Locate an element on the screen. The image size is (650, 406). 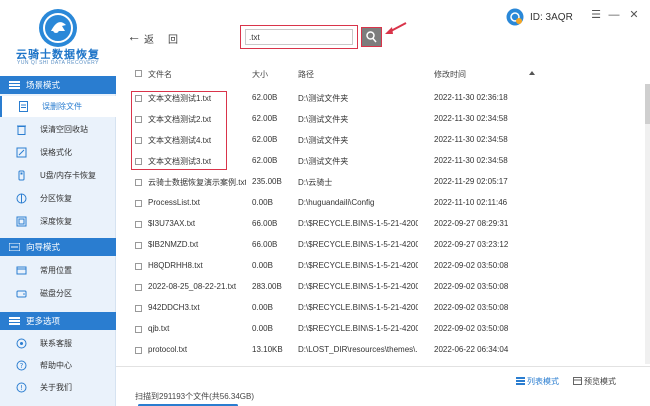
sidebar-item-label: 磁盘分区 is located at coordinates (56, 293).